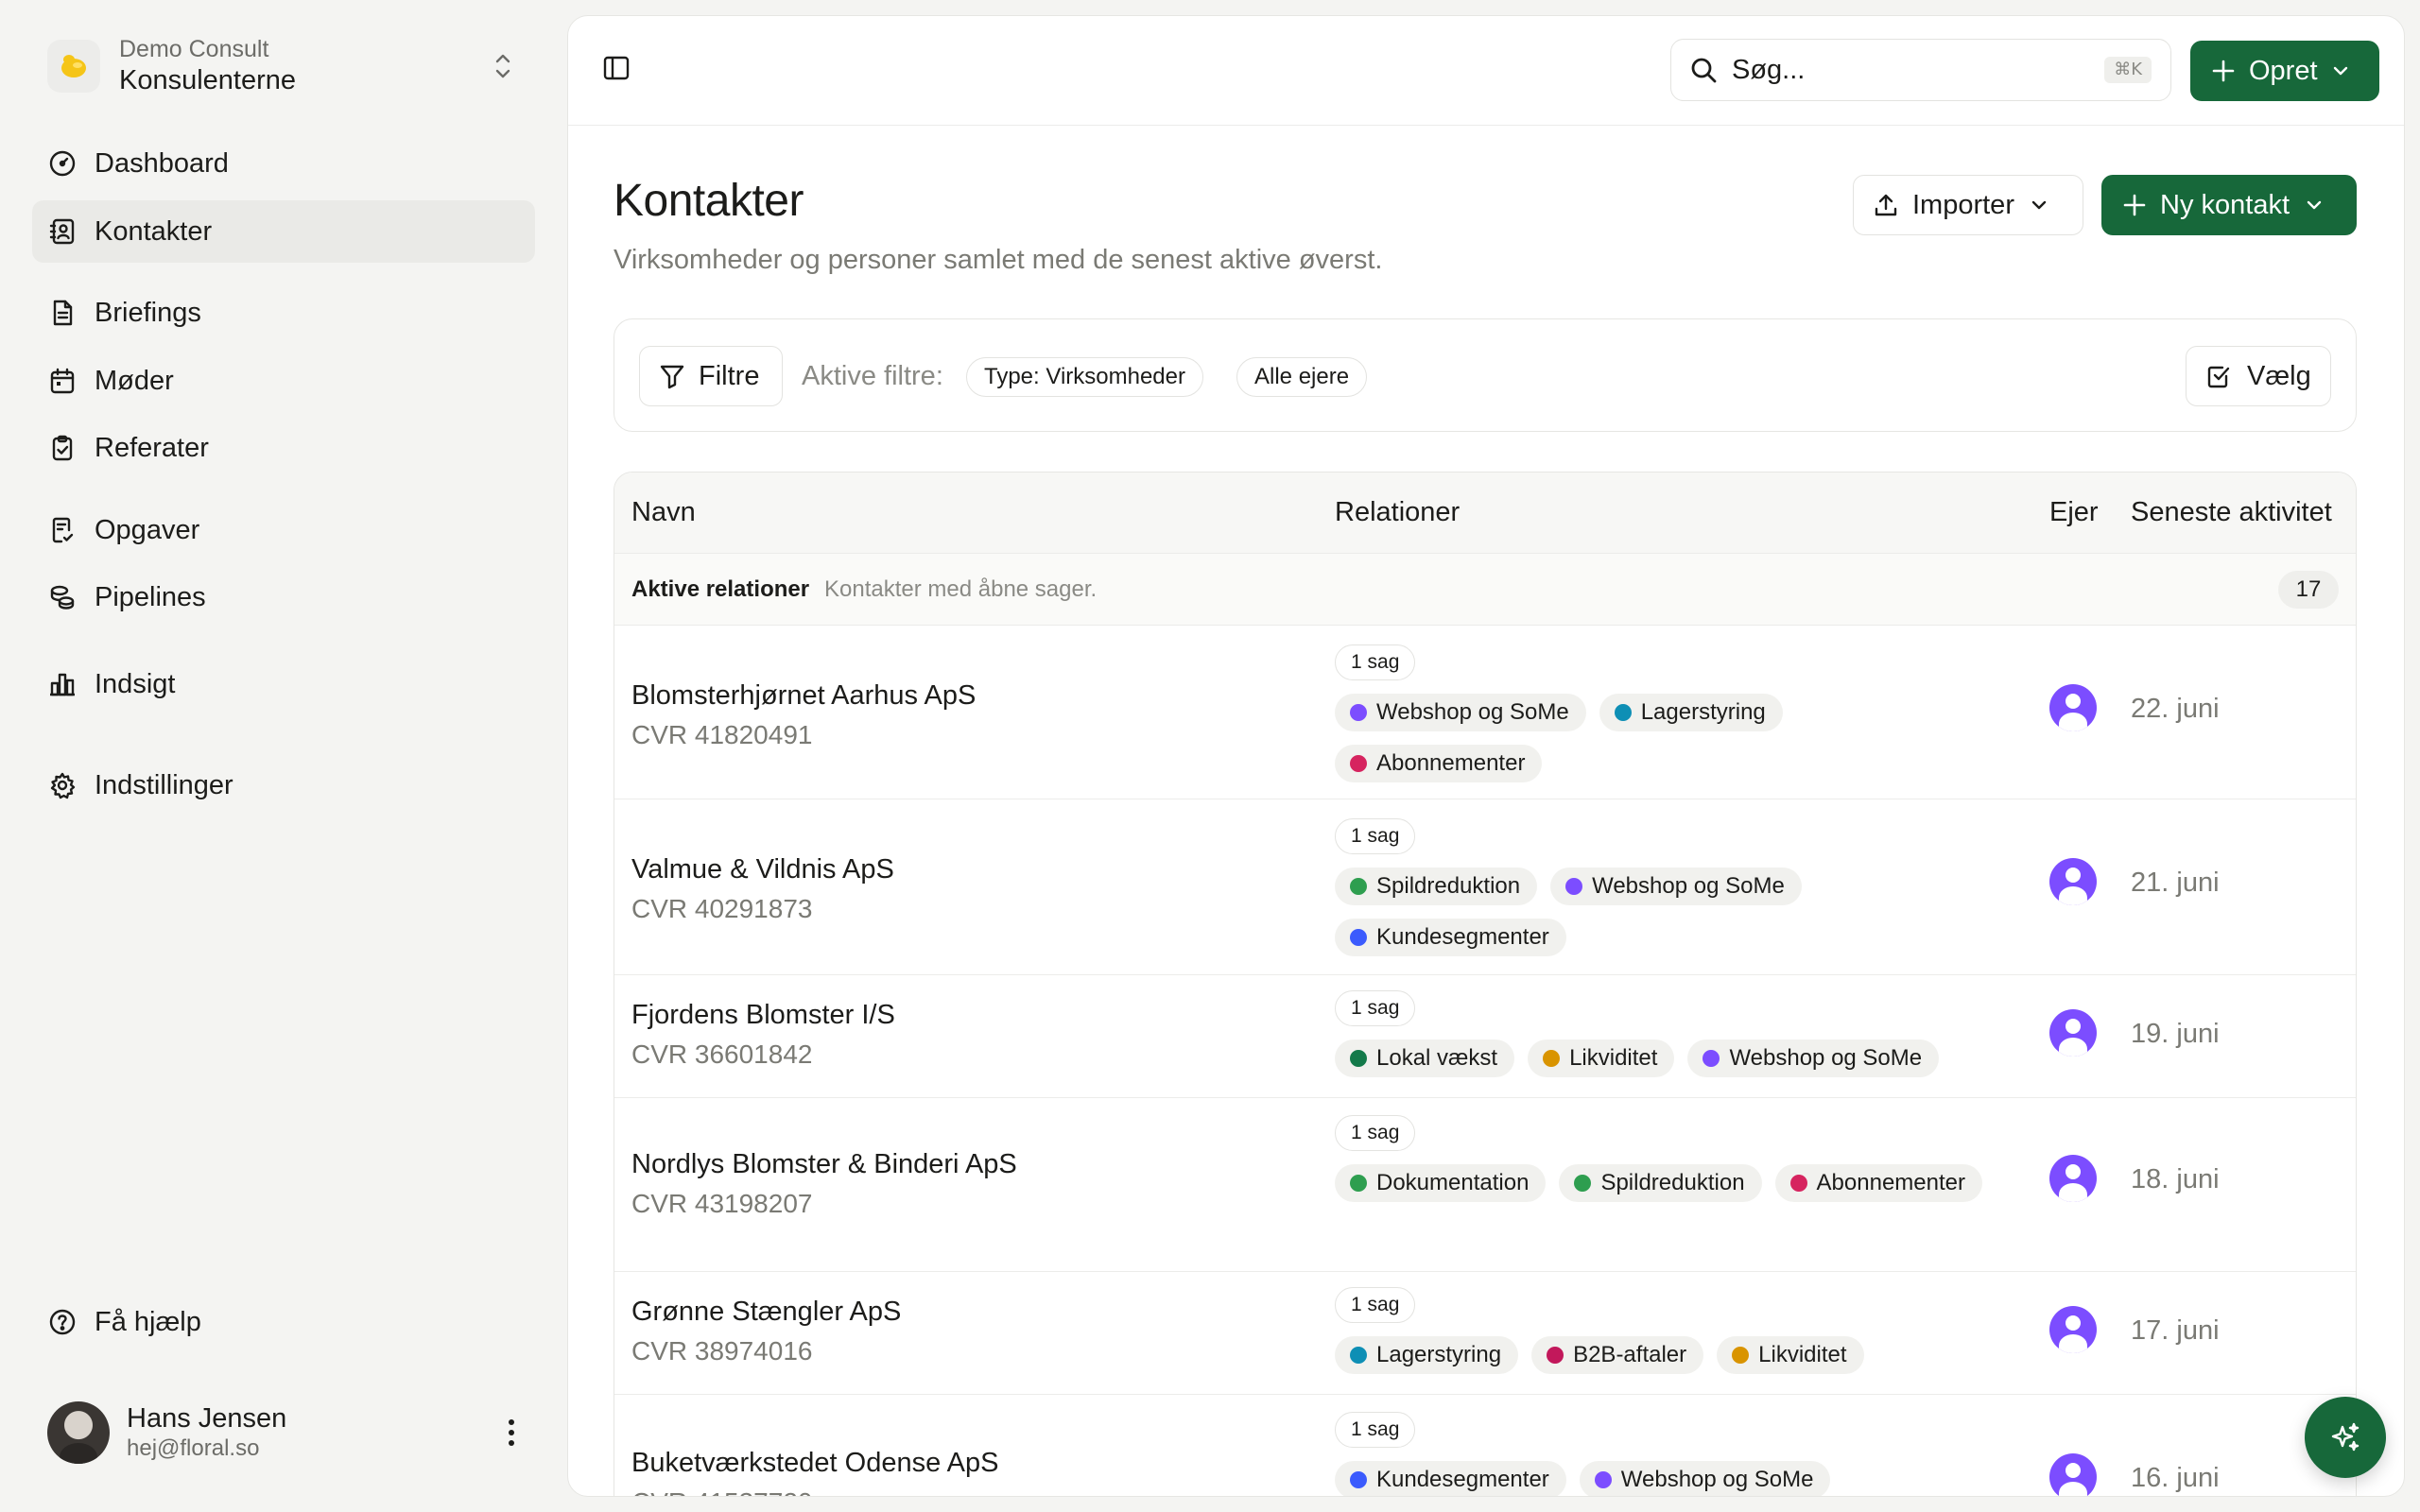 This screenshot has height=1512, width=2420. Describe the element at coordinates (2074, 512) in the screenshot. I see `column-header-owner: Ejer` at that location.